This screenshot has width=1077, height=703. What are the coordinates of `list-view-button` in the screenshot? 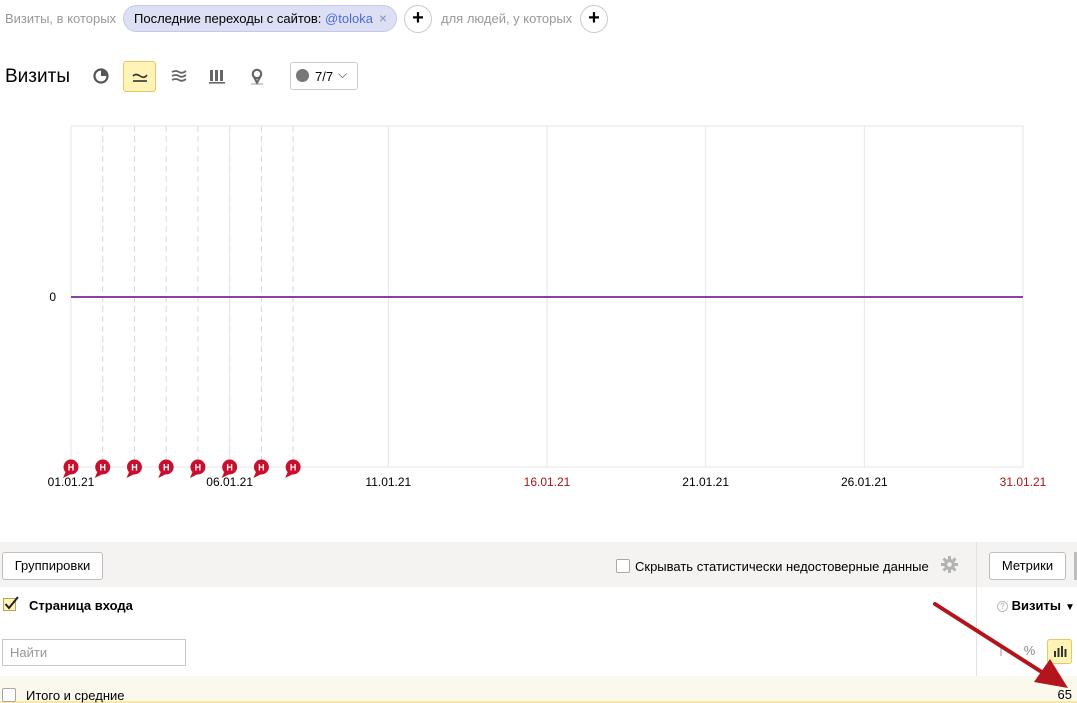 It's located at (1000, 651).